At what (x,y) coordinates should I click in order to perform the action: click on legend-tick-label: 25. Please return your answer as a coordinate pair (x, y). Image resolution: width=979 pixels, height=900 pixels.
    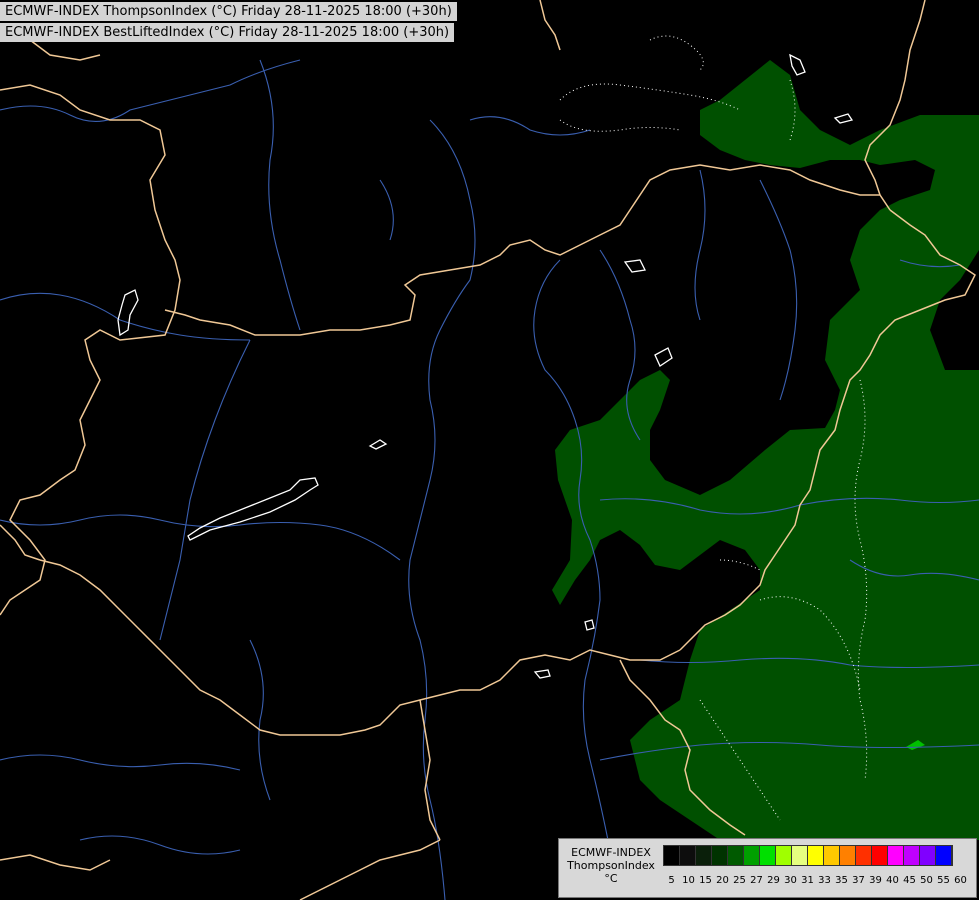
    Looking at the image, I should click on (739, 880).